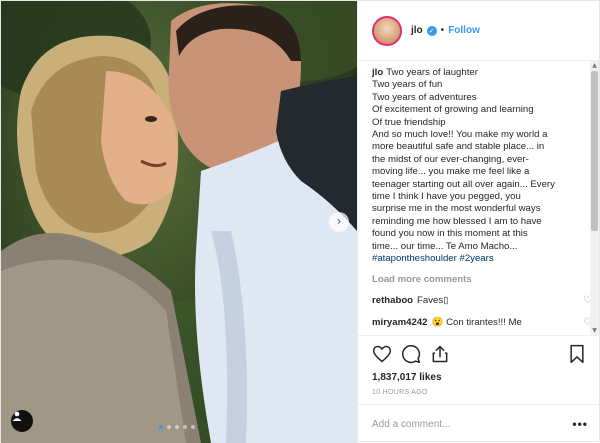  I want to click on add-comment-bar: •••, so click(479, 423).